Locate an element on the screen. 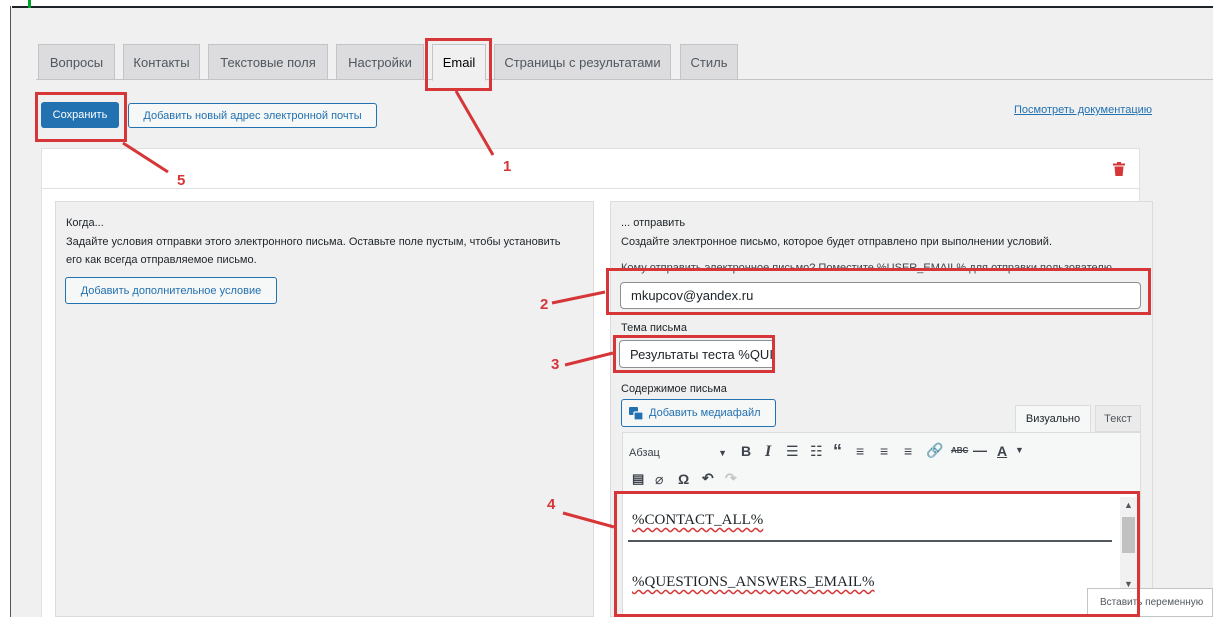  annotation-number-2: 2 is located at coordinates (544, 304).